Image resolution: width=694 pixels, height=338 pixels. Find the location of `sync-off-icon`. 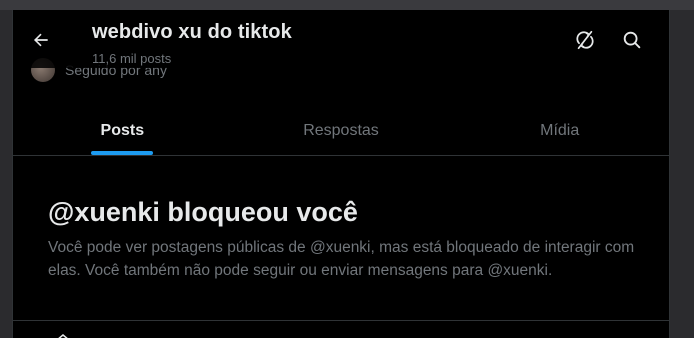

sync-off-icon is located at coordinates (585, 40).